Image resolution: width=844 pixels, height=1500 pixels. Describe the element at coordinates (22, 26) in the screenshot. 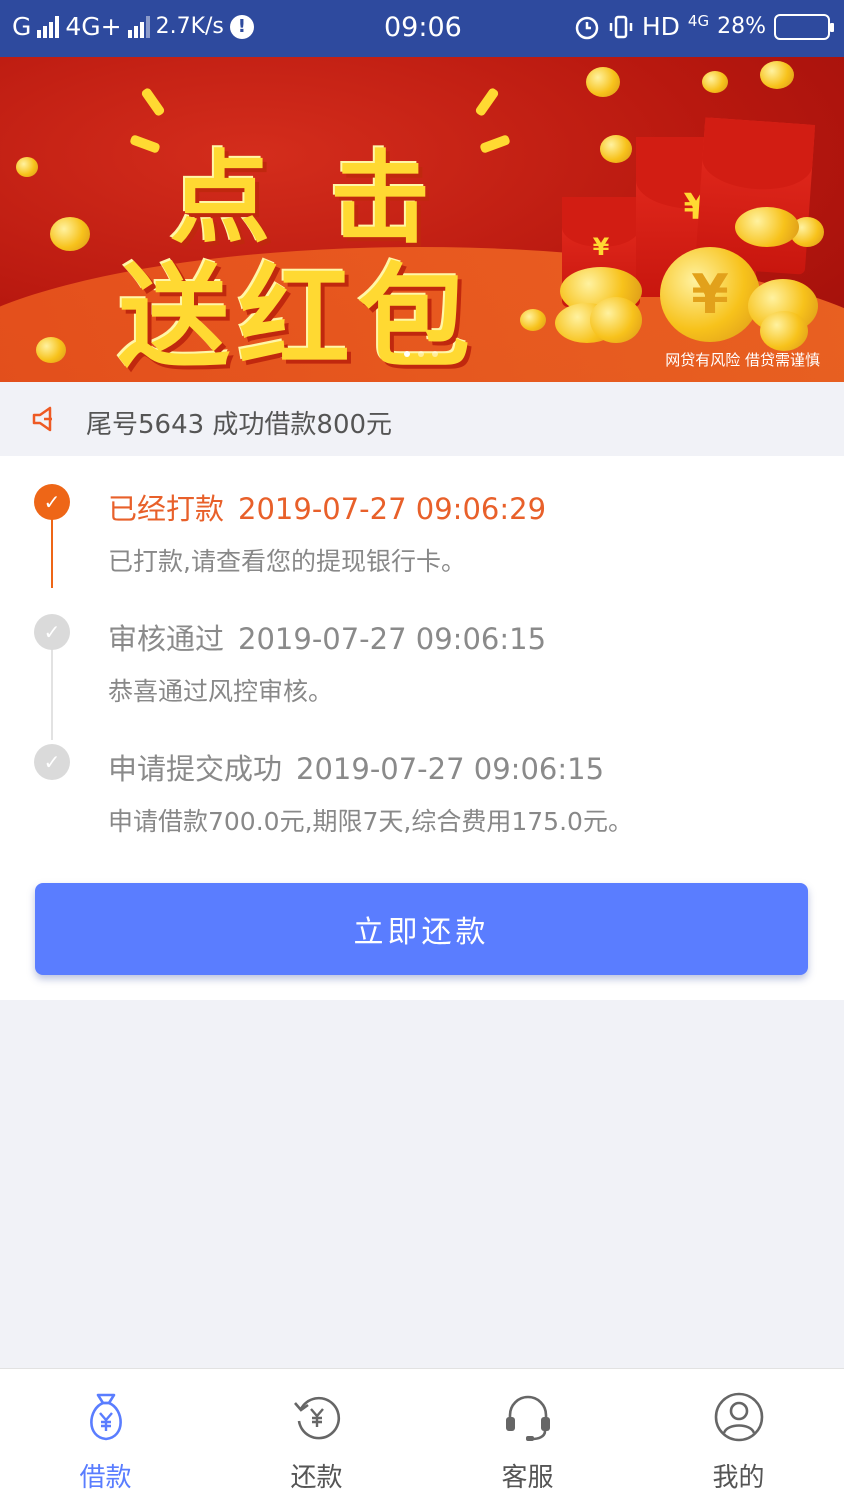

I see `carrier-label: G` at that location.